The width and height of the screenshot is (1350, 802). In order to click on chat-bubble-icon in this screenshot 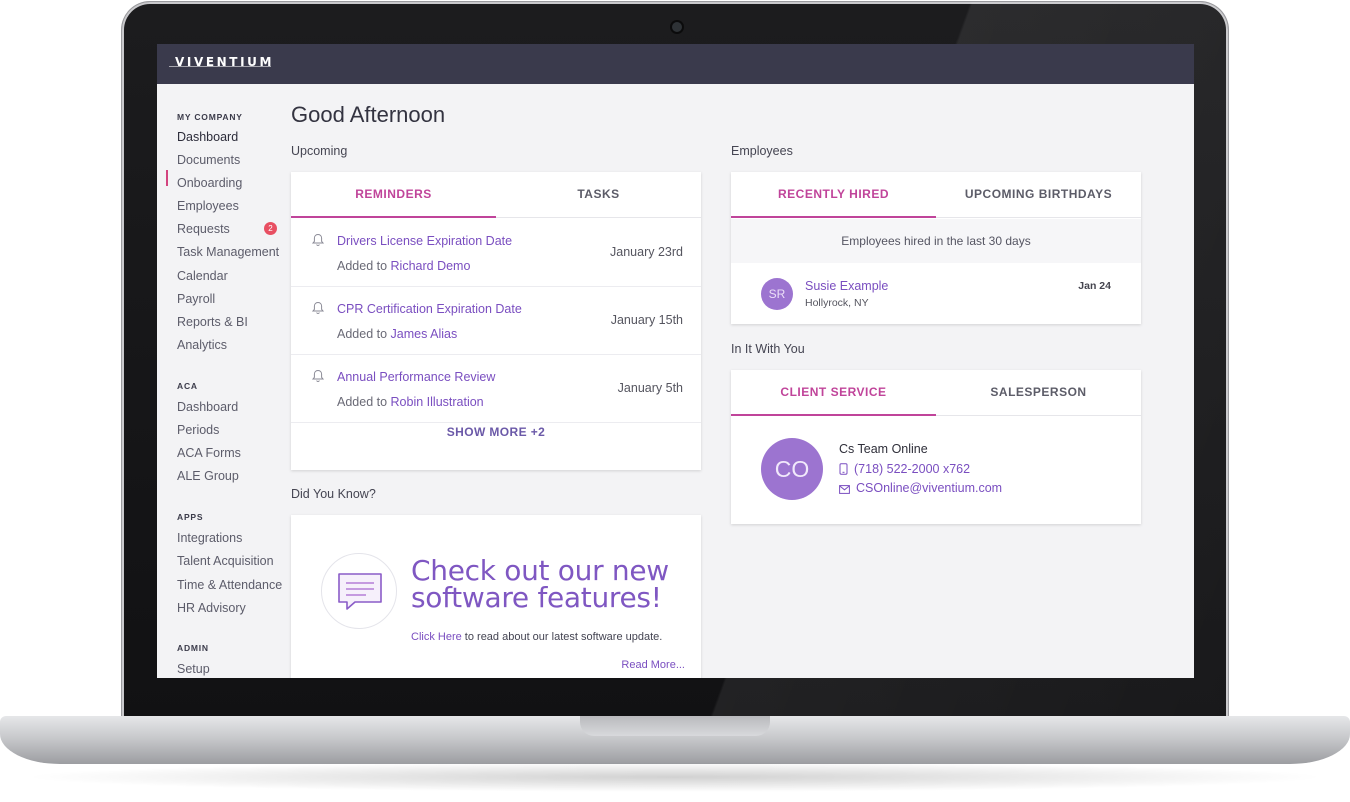, I will do `click(360, 591)`.